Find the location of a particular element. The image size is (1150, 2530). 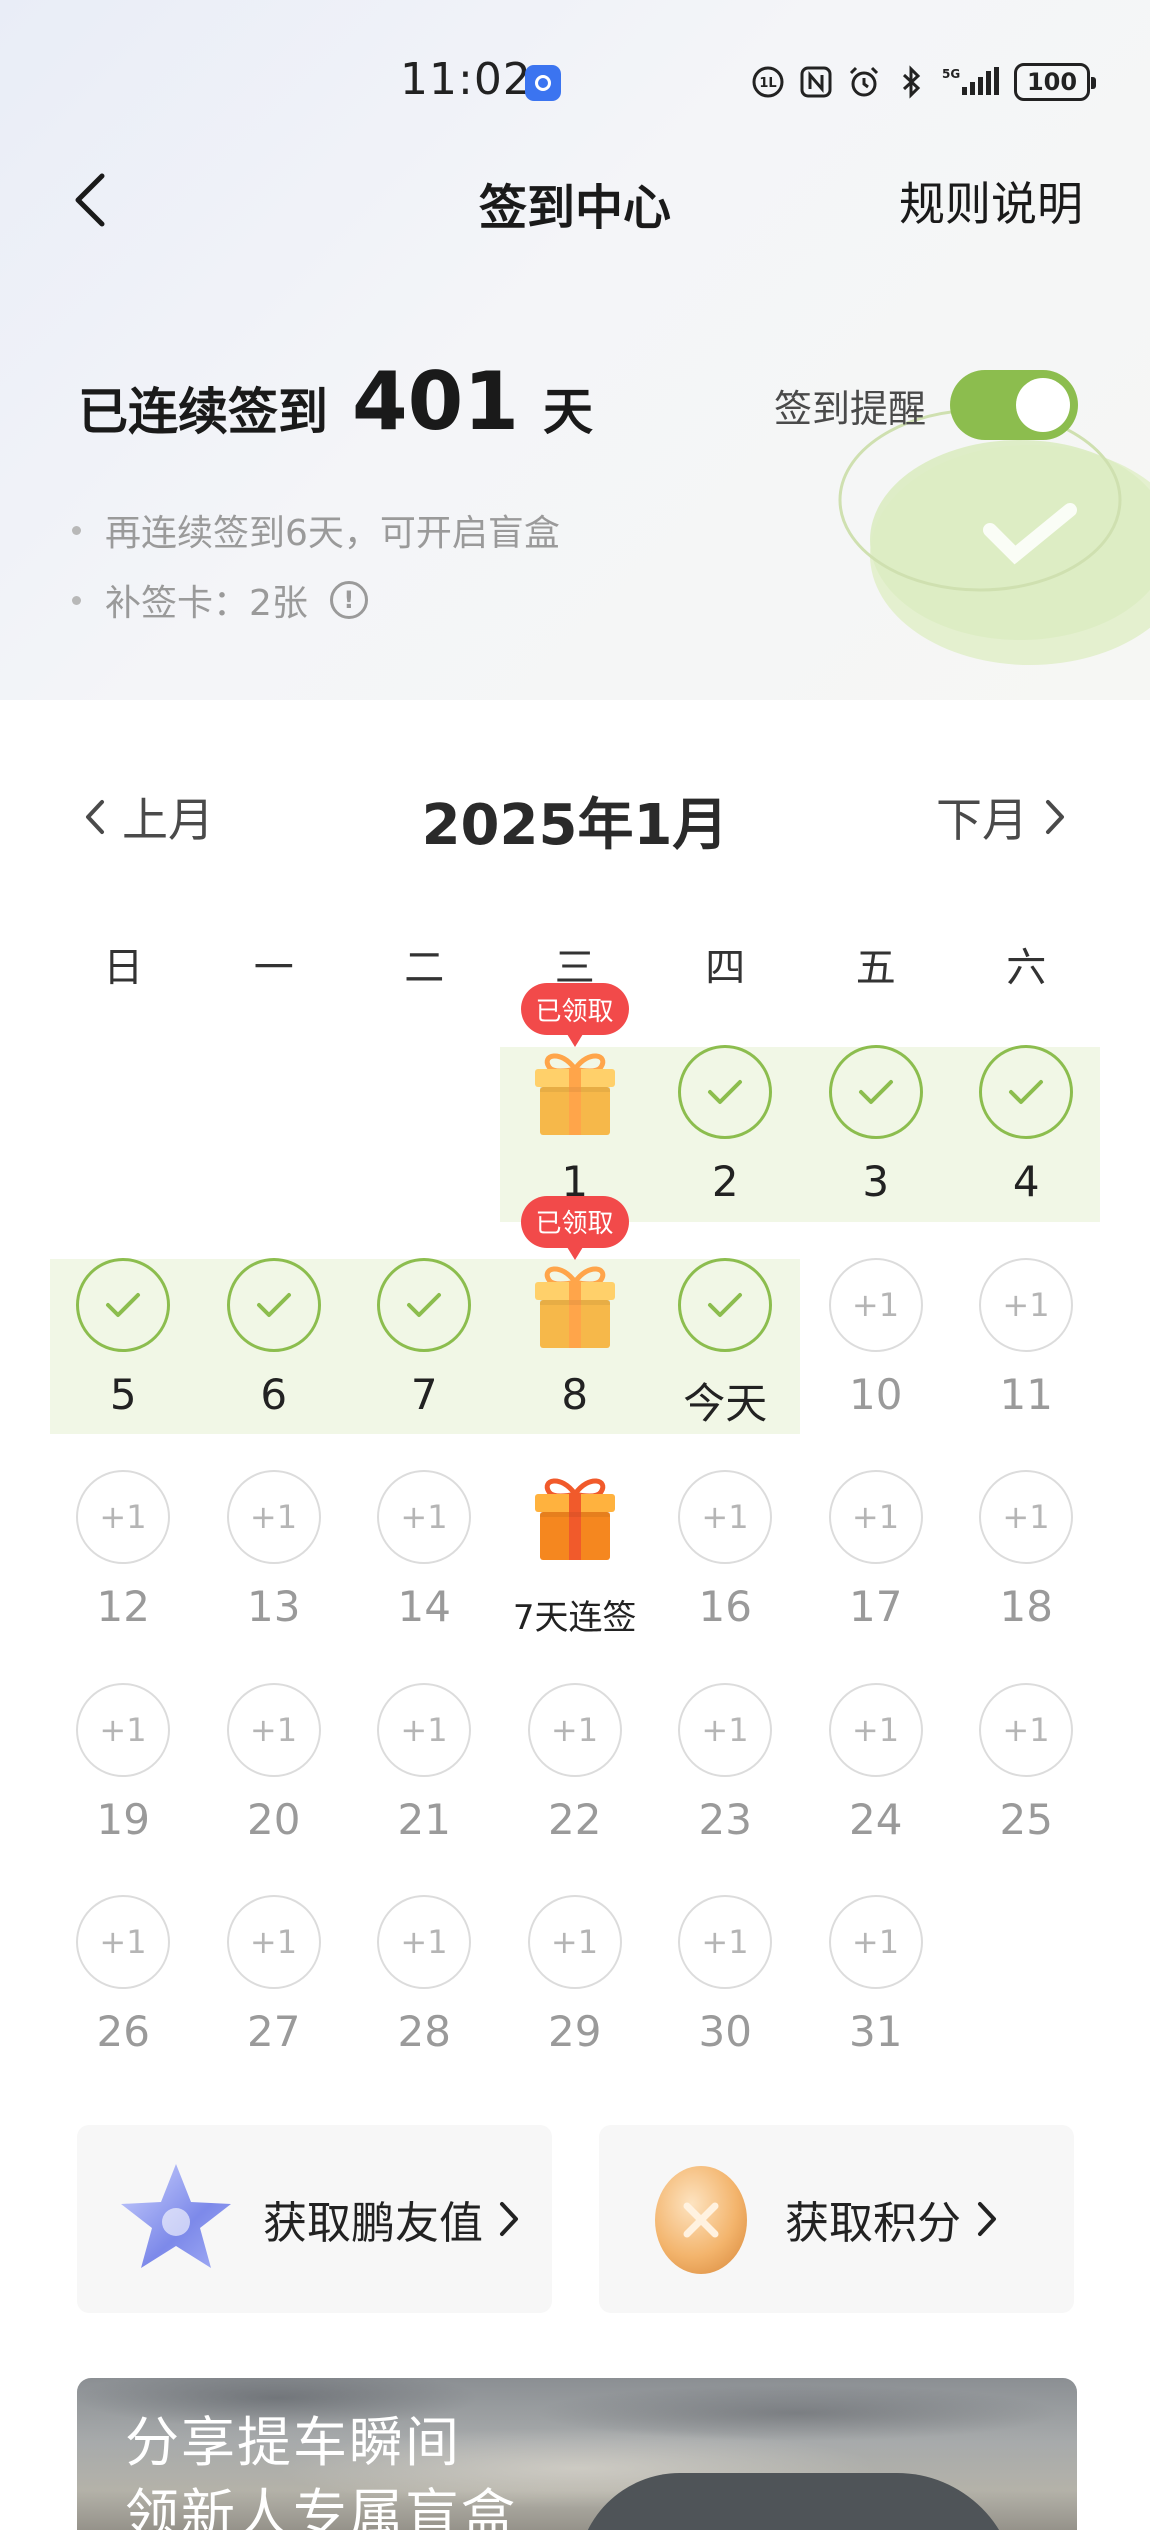

tip-item: 再连续签到6天，可开启盲盒 is located at coordinates (316, 530).